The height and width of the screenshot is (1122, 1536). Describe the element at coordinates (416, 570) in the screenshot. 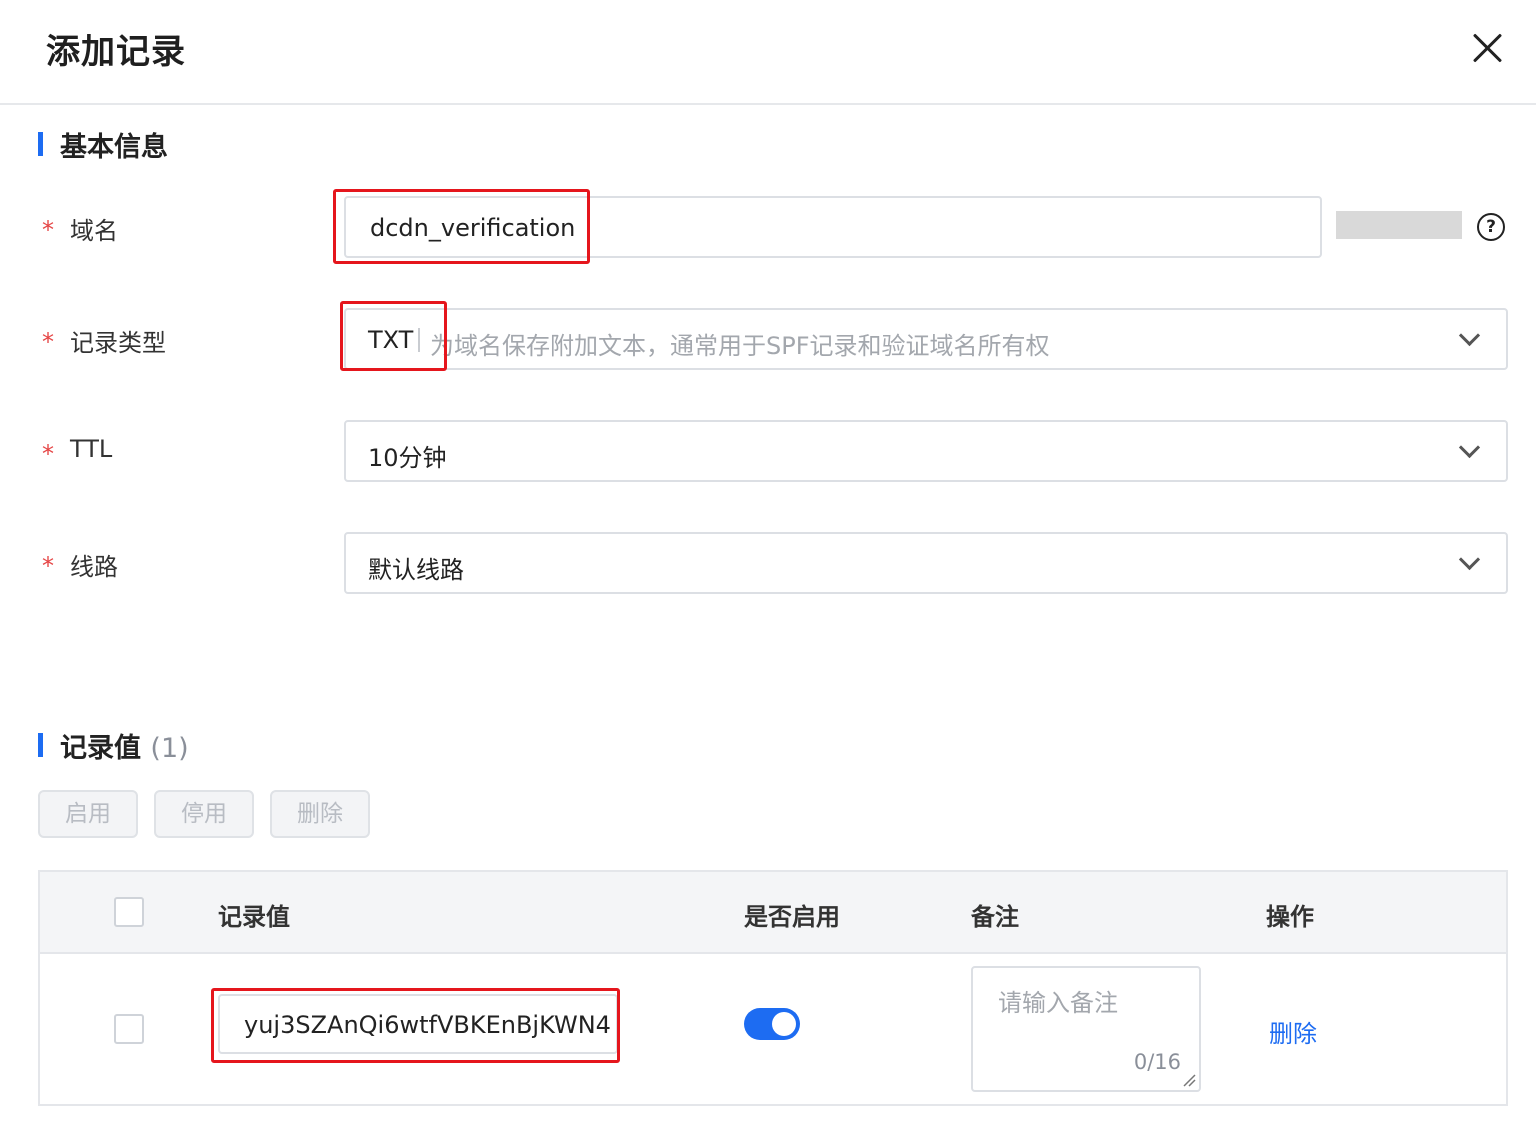

I see `line-value: 默认线路` at that location.